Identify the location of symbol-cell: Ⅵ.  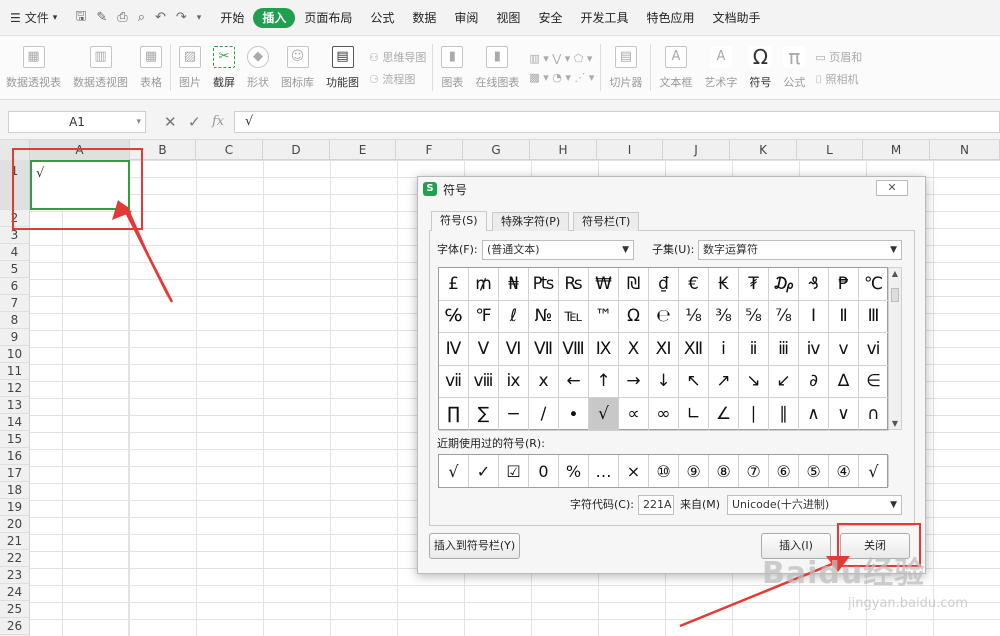
(514, 349).